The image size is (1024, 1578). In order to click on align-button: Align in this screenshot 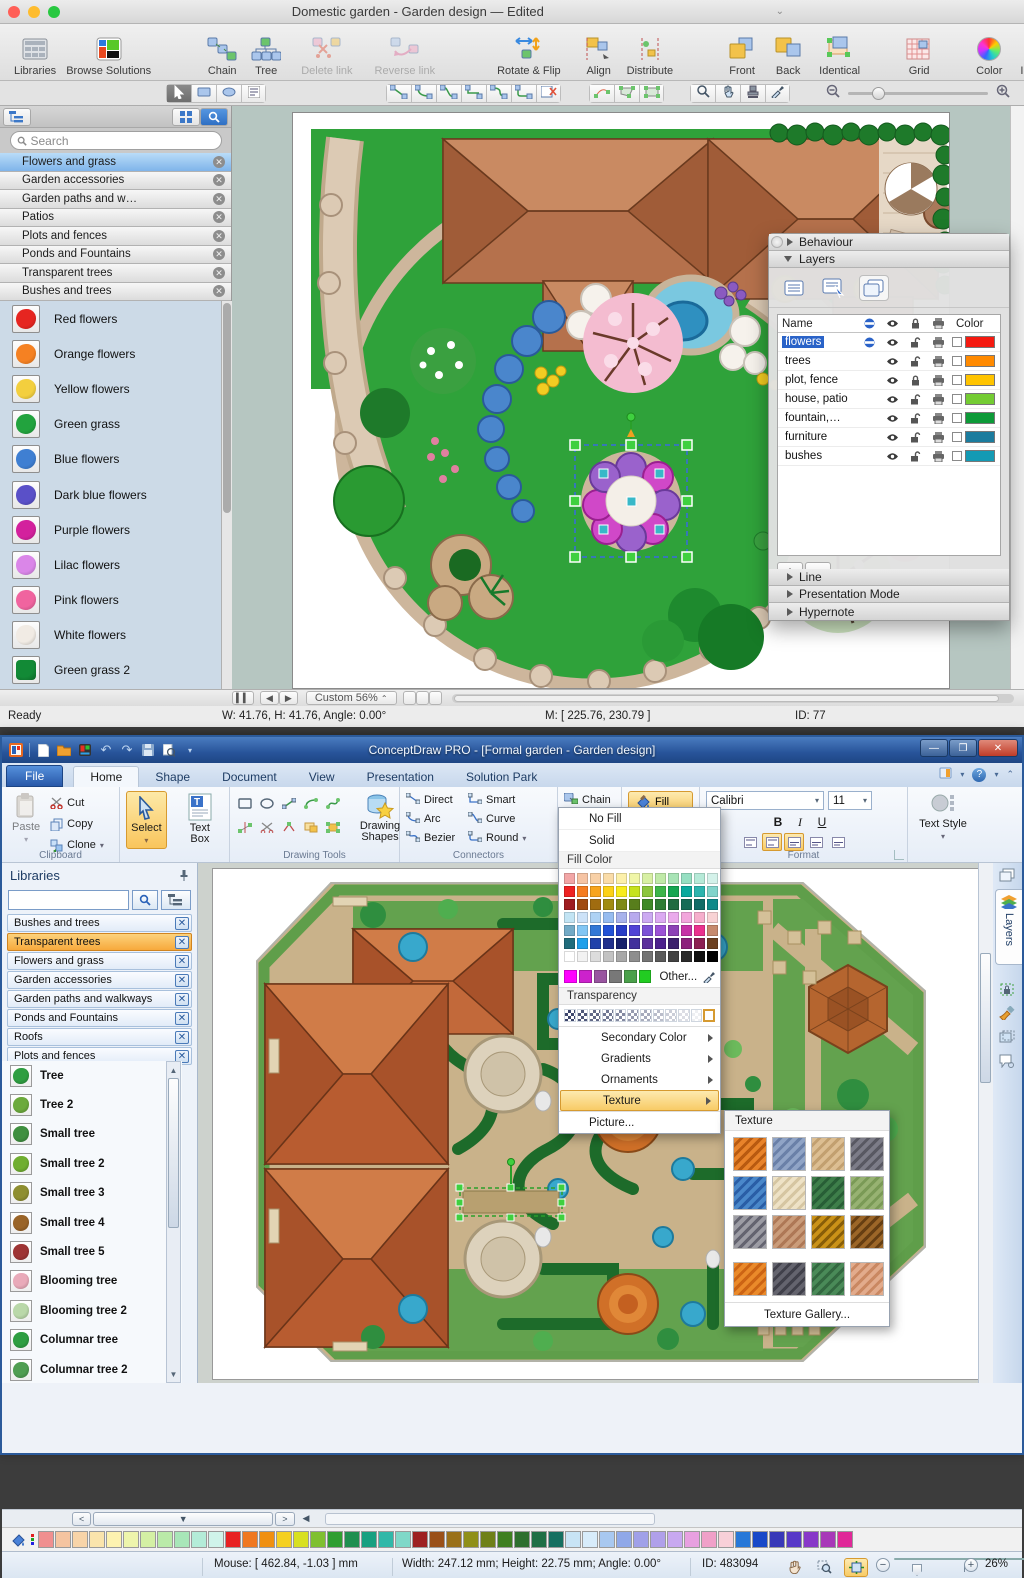, I will do `click(599, 55)`.